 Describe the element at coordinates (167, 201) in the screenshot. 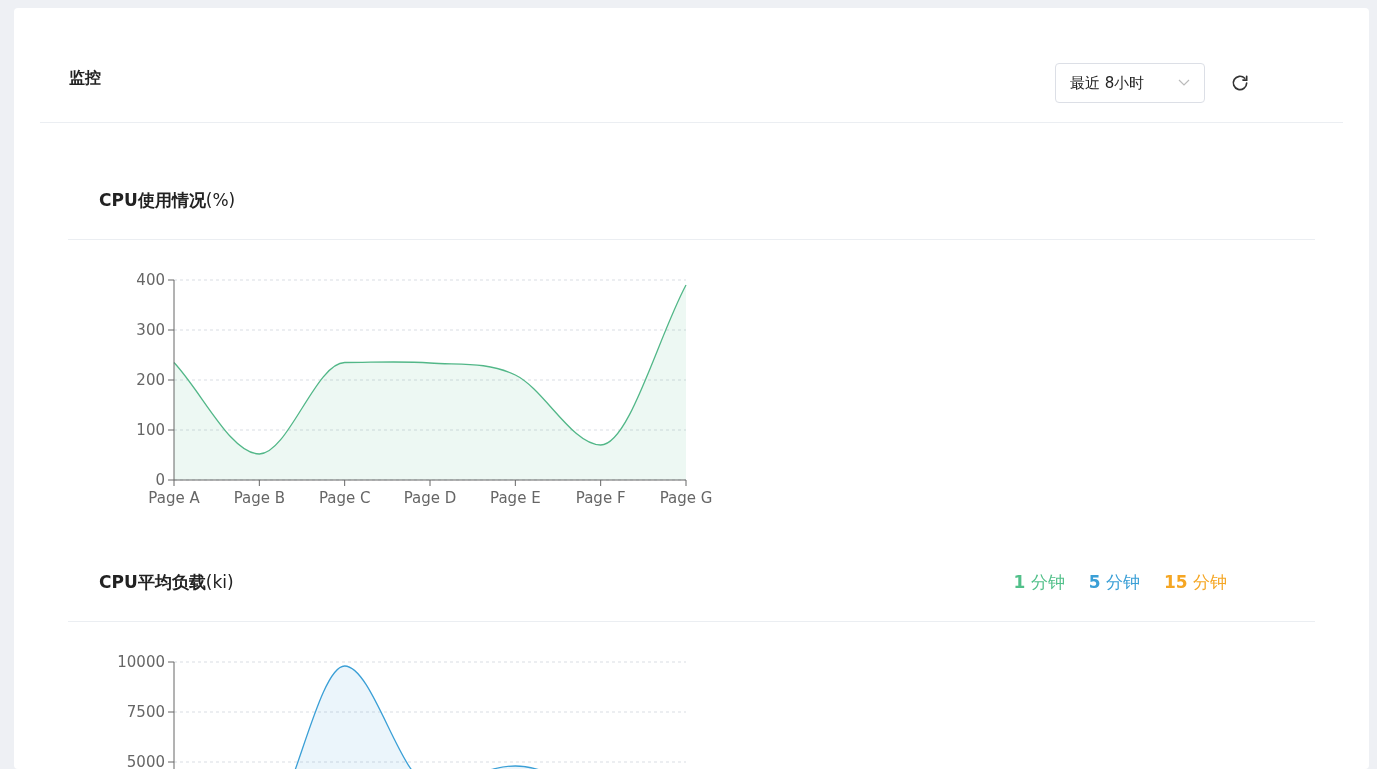

I see `section-title: CPU使用情况(%)` at that location.